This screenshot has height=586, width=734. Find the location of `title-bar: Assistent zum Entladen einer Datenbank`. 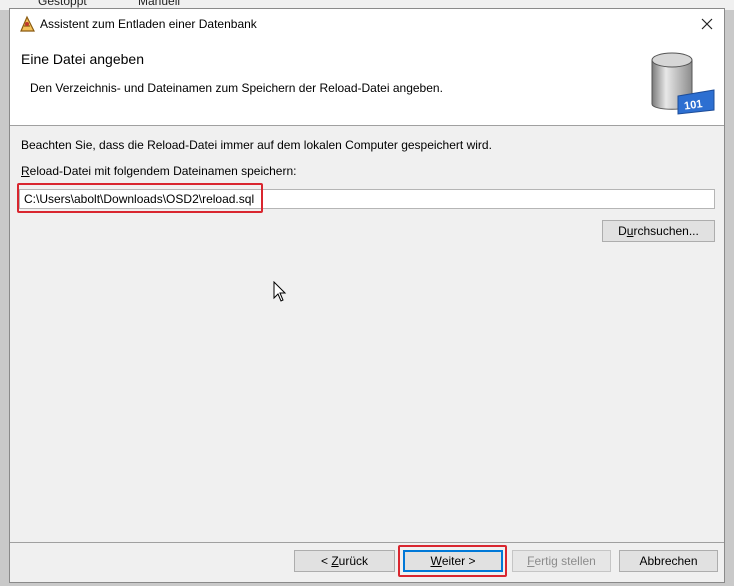

title-bar: Assistent zum Entladen einer Datenbank is located at coordinates (367, 23).